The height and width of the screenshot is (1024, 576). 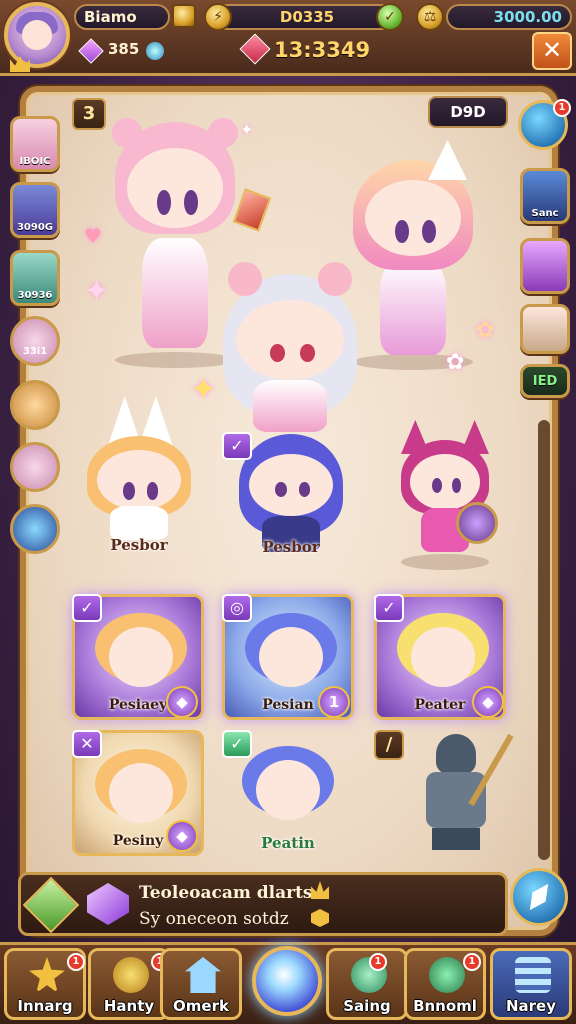 What do you see at coordinates (533, 975) in the screenshot?
I see `menu-icon` at bounding box center [533, 975].